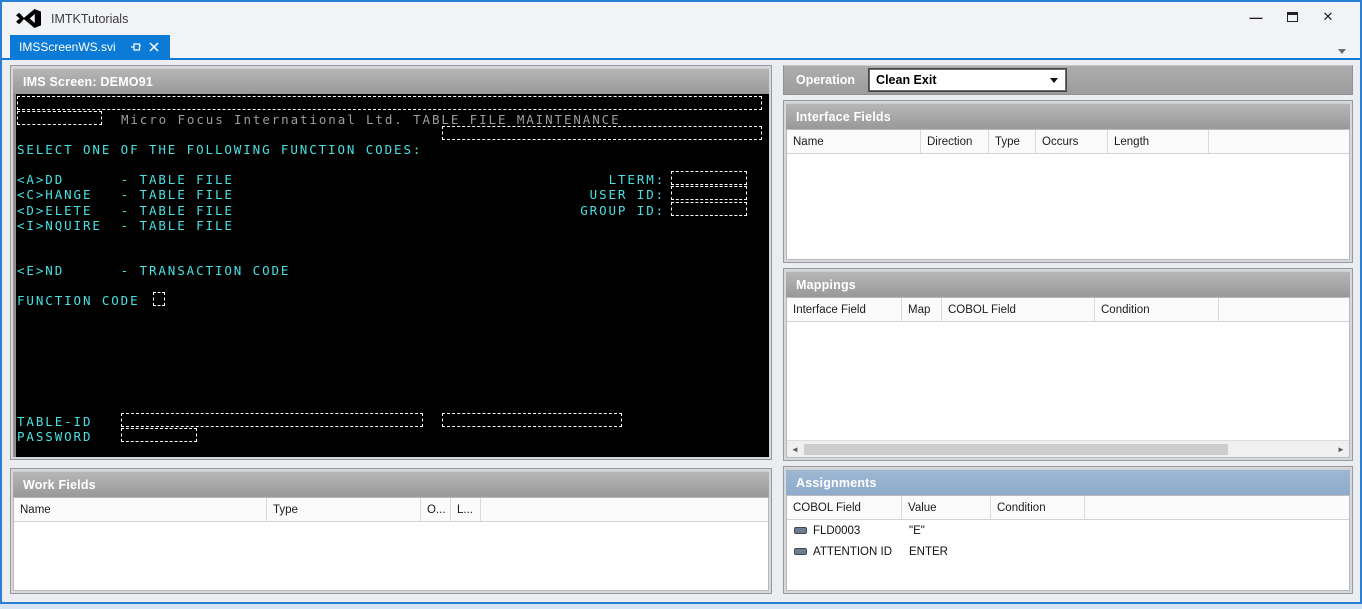  I want to click on assignments-column-headers: COBOL Field Value Condition, so click(1068, 508).